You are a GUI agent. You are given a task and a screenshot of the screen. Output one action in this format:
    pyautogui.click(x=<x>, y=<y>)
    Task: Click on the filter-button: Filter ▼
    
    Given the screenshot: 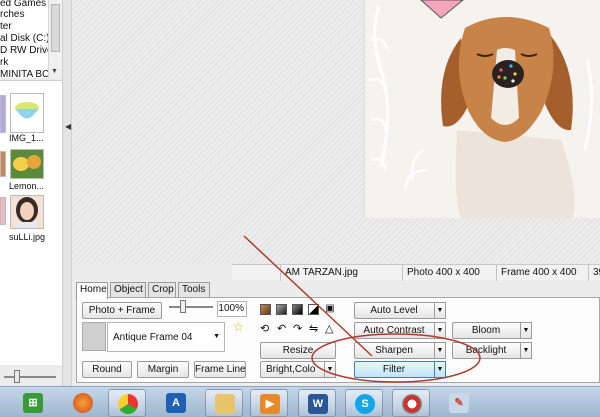 What is the action you would take?
    pyautogui.click(x=400, y=369)
    